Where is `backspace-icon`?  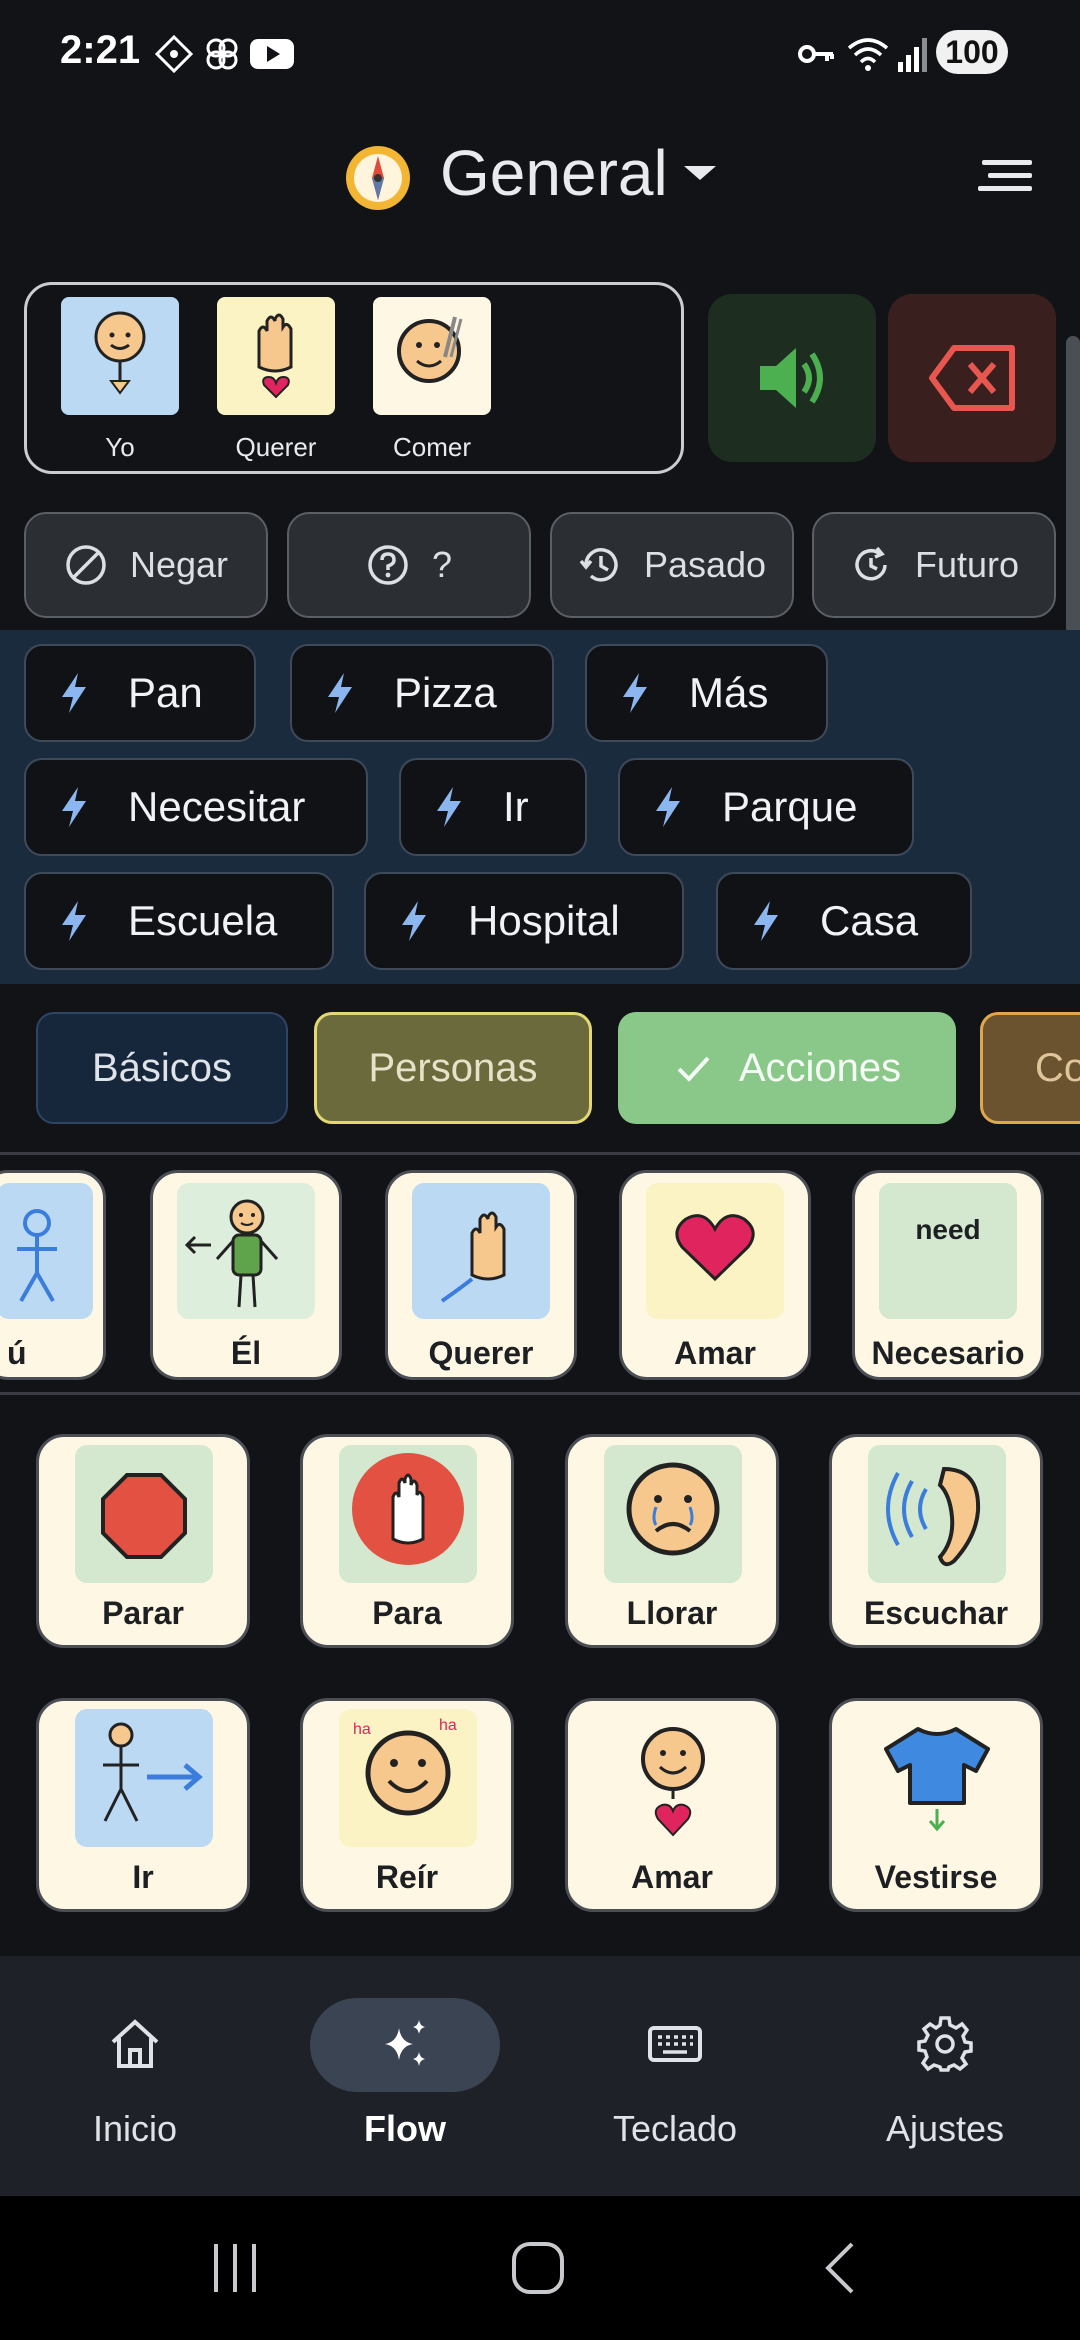 backspace-icon is located at coordinates (972, 378).